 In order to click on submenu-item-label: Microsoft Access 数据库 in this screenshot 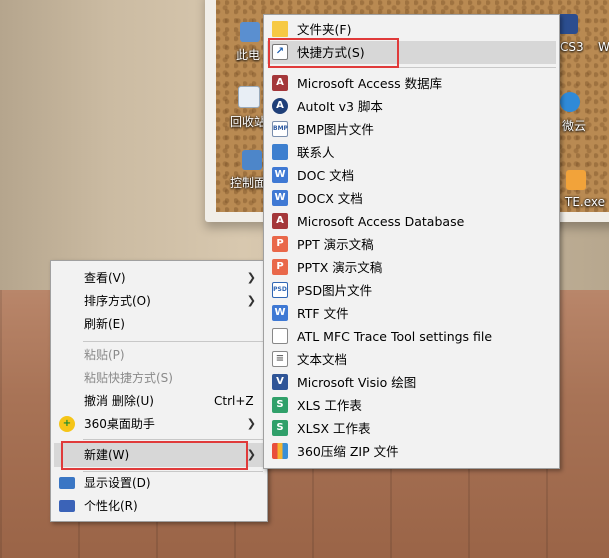, I will do `click(370, 83)`.